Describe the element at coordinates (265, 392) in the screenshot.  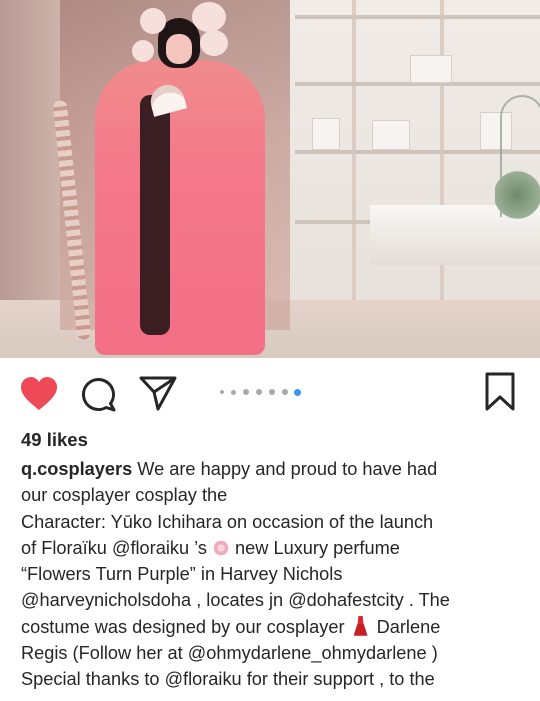
I see `carousel-indicator` at that location.